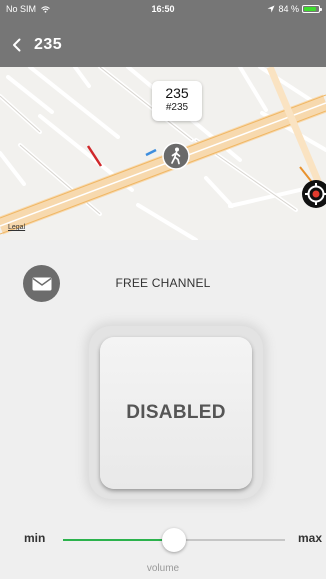  What do you see at coordinates (271, 9) in the screenshot?
I see `location-arrow-icon` at bounding box center [271, 9].